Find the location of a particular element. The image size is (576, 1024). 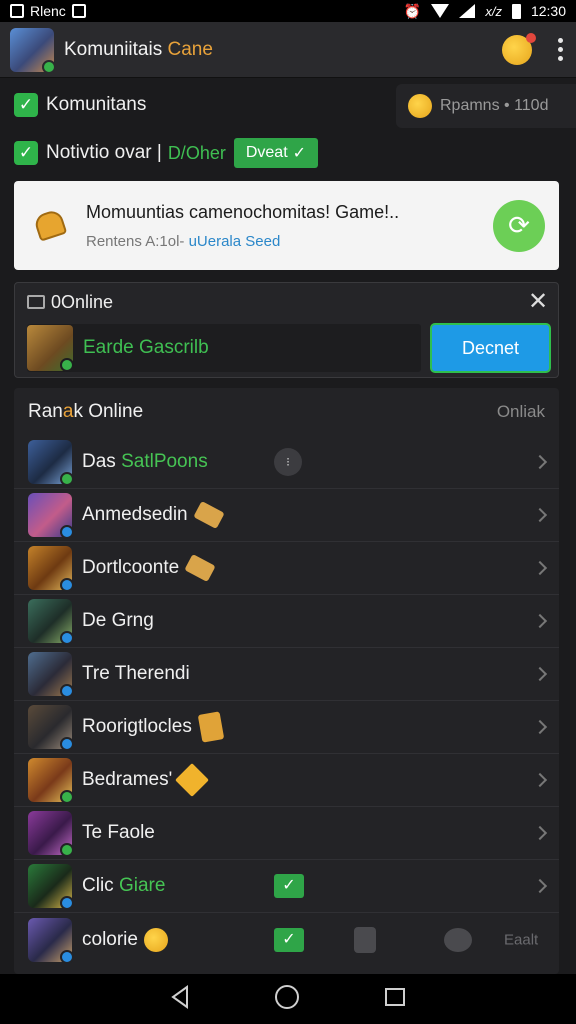

list-item: Roorigtlocles is located at coordinates (286, 727).